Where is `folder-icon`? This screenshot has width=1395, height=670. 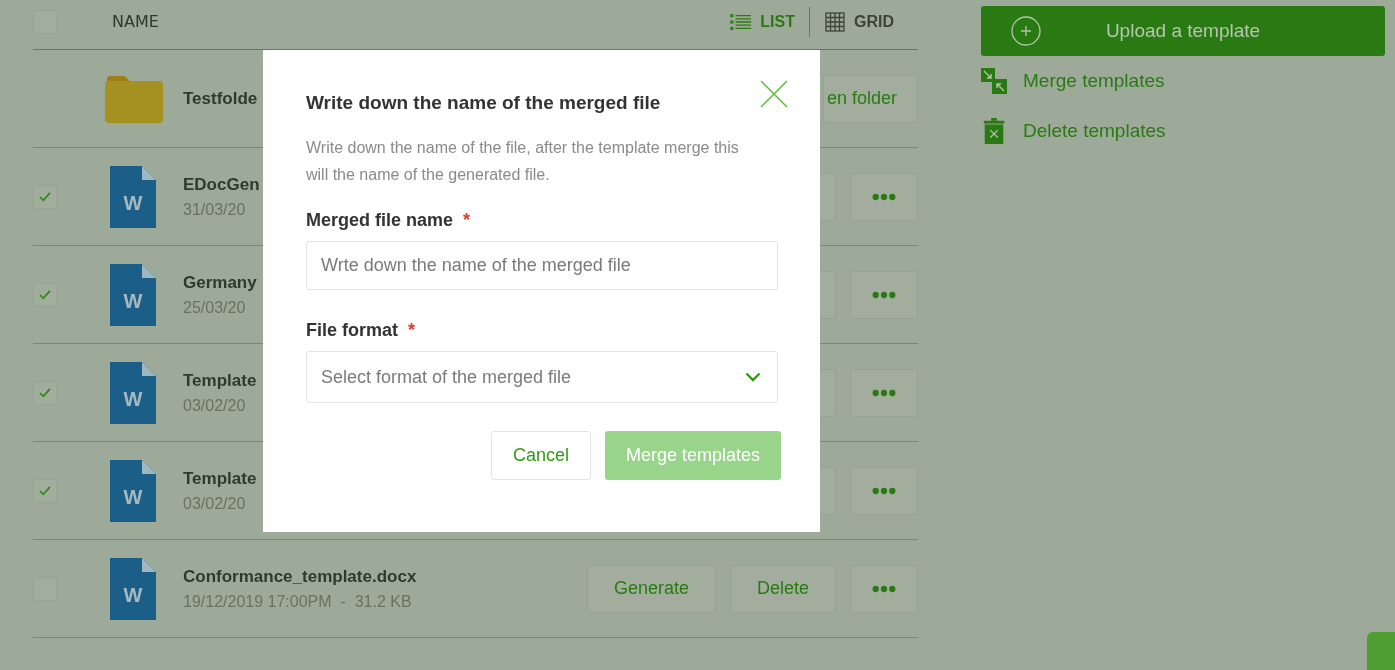
folder-icon is located at coordinates (134, 98).